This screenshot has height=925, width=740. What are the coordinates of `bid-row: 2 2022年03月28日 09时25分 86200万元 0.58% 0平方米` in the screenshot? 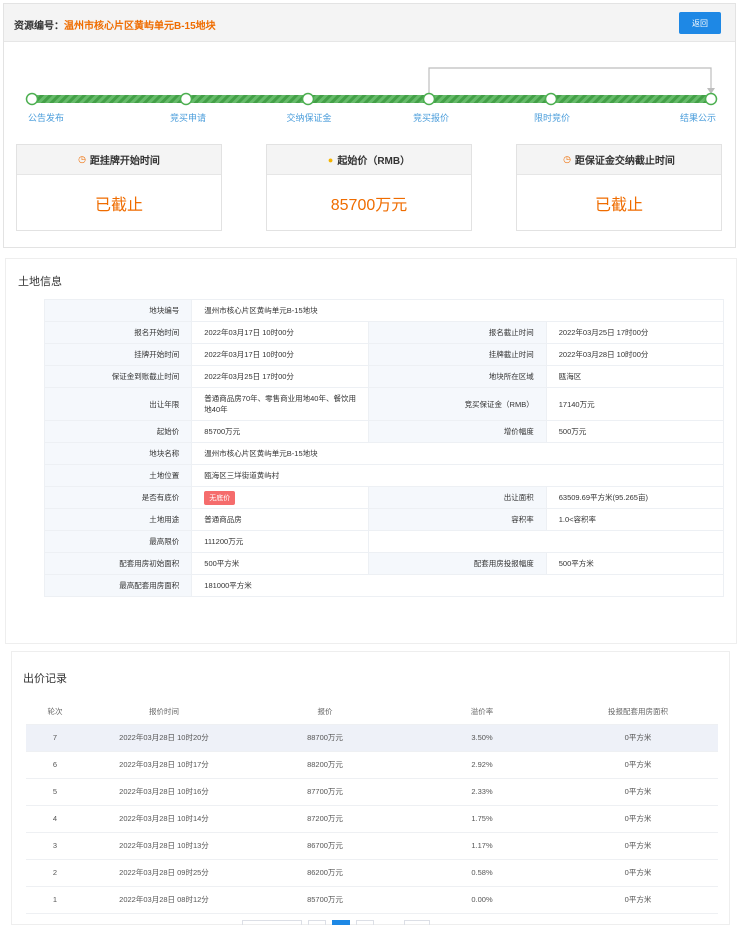 It's located at (372, 873).